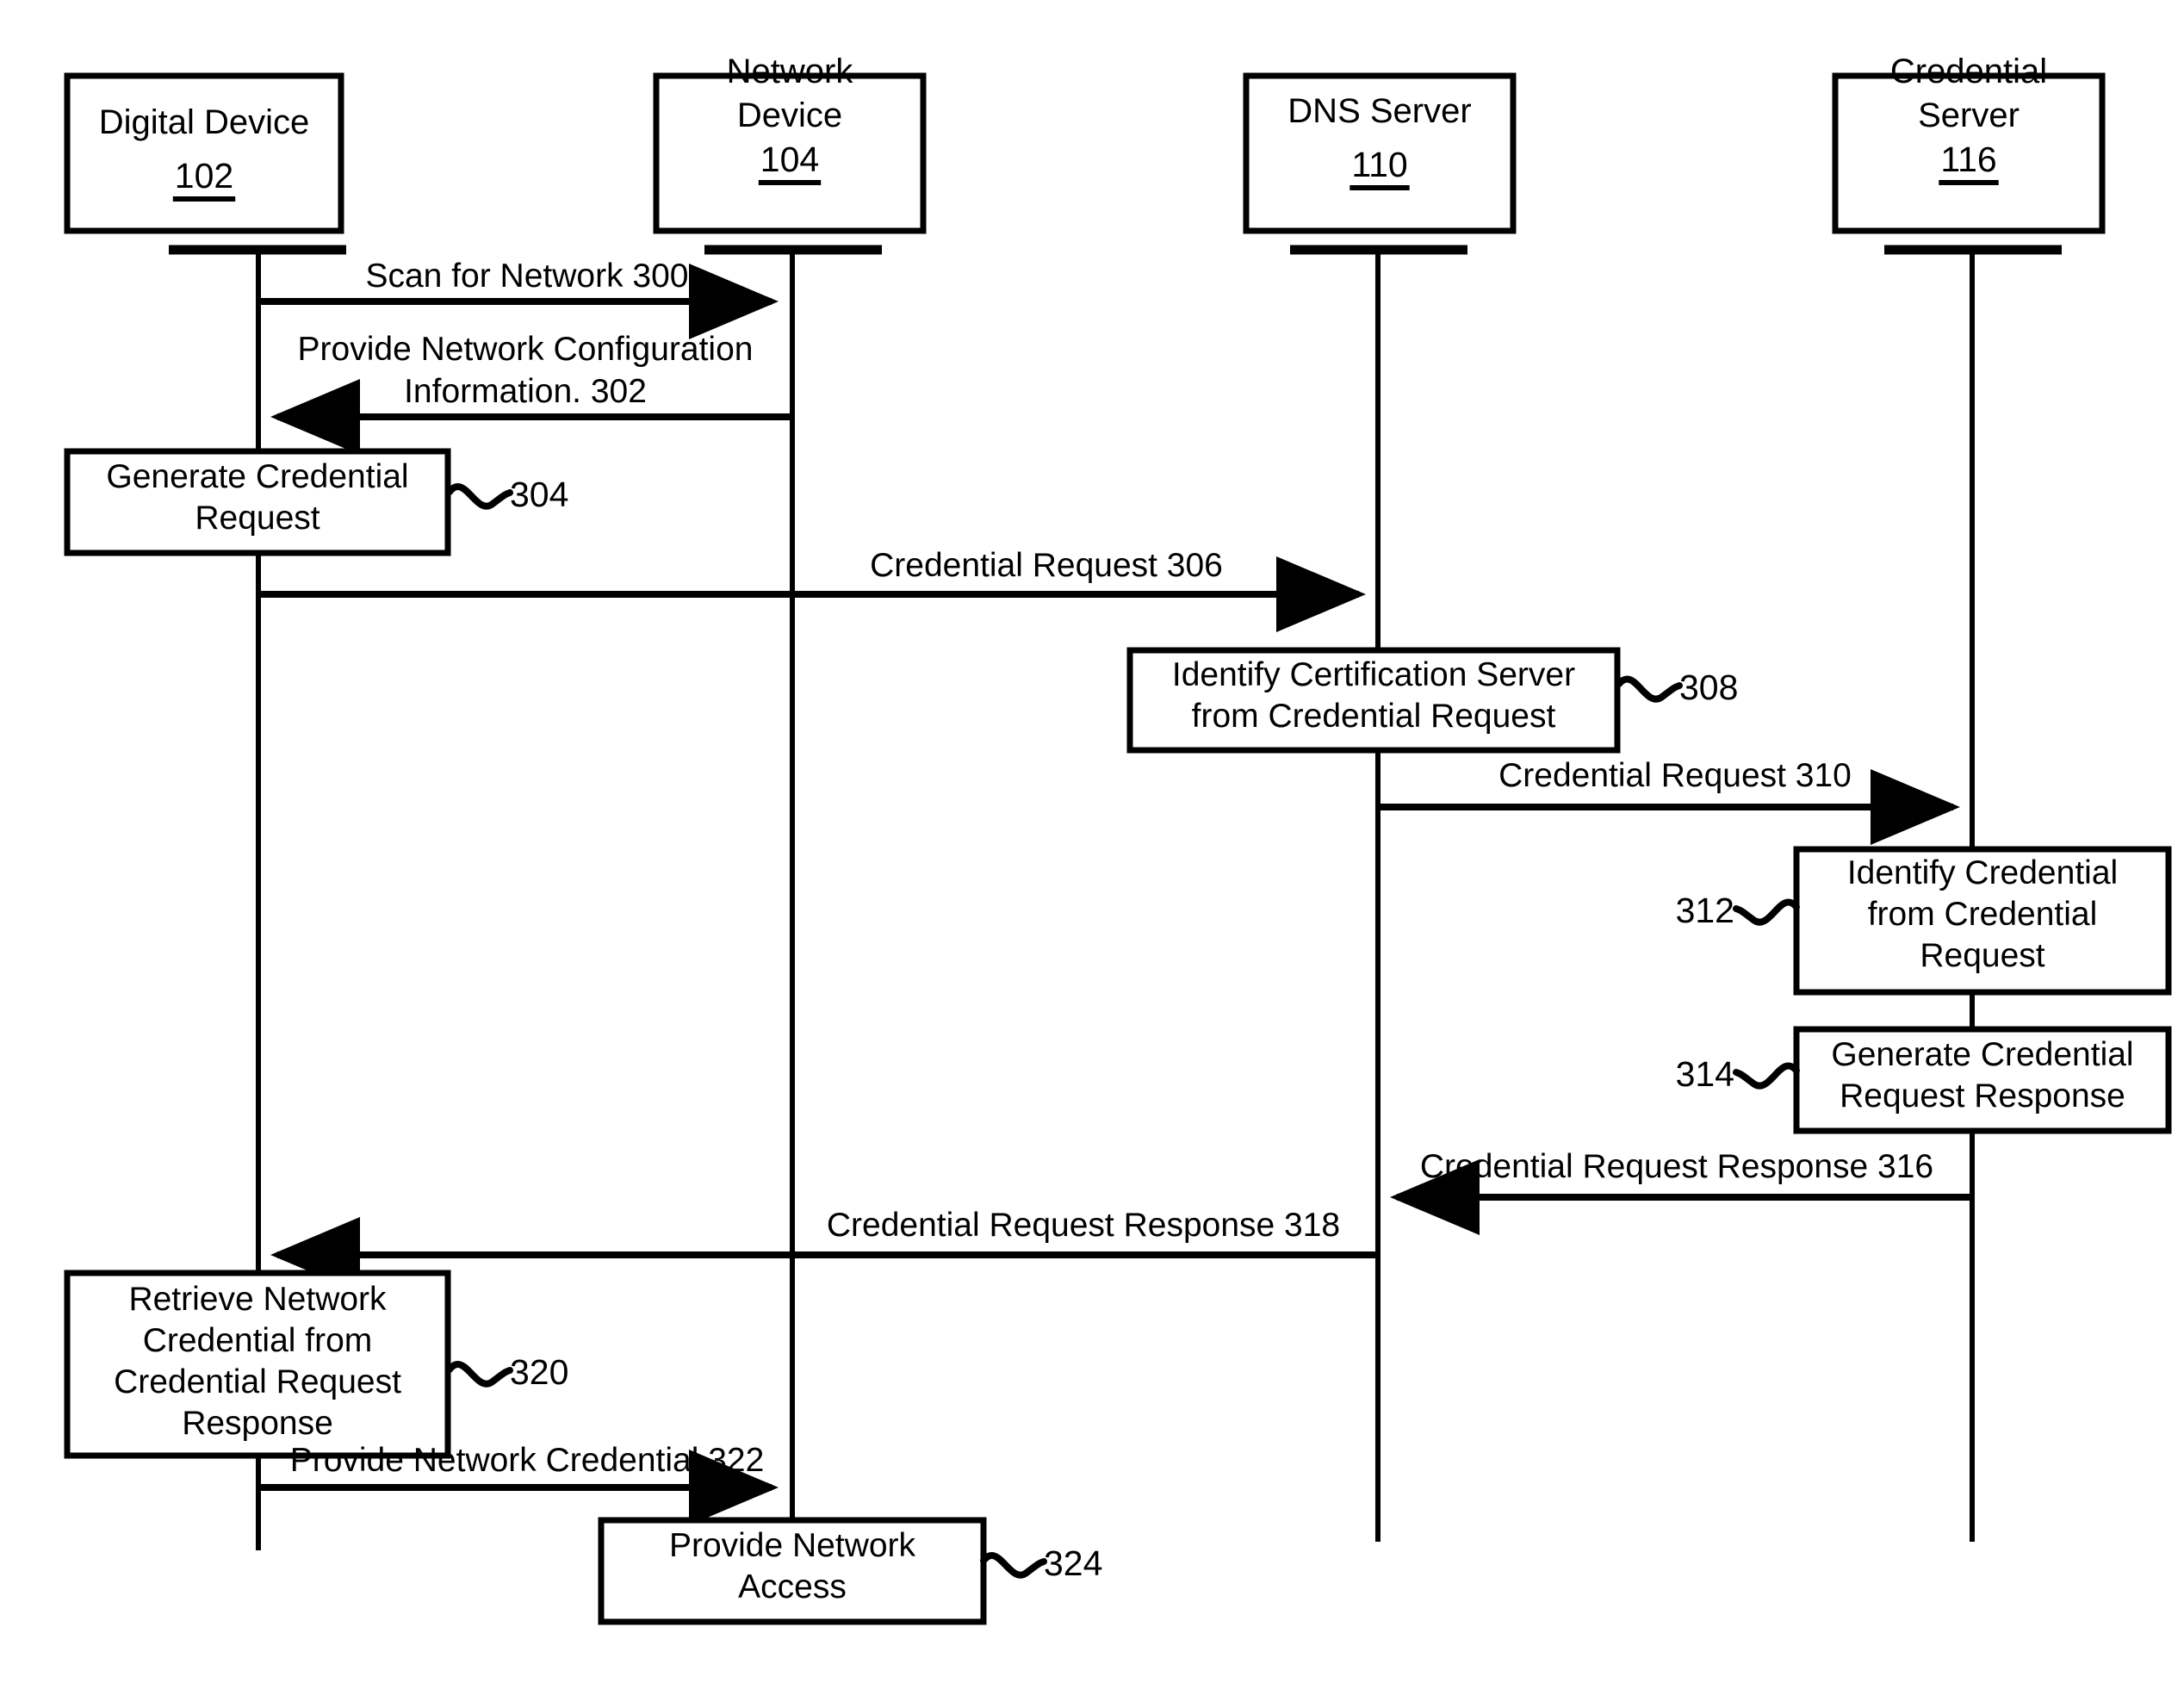  I want to click on lifeline-ref-network-device: 104, so click(789, 159).